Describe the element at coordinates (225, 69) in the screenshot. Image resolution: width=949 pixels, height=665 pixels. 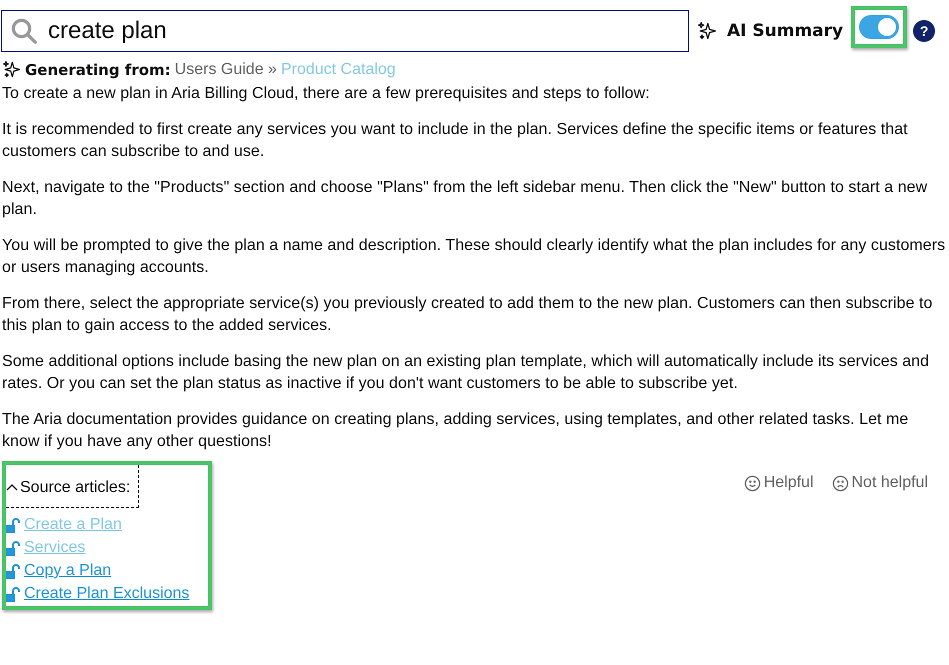
I see `breadcrumb-text: Users Guide »` at that location.